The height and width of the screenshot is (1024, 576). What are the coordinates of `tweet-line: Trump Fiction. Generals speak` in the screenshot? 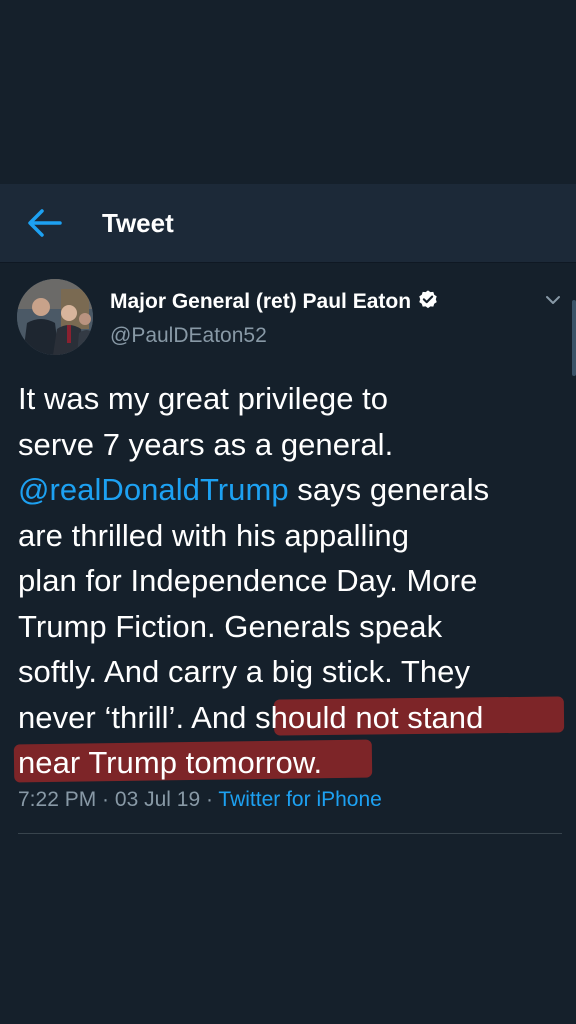 It's located at (230, 626).